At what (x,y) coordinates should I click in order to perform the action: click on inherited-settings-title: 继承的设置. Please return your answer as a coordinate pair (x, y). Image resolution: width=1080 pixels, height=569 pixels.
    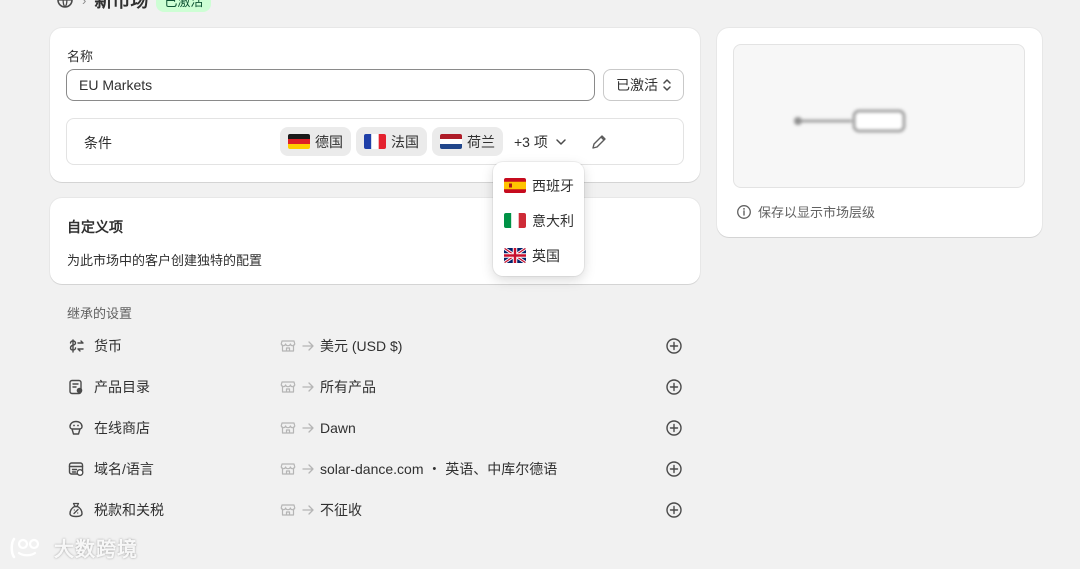
    Looking at the image, I should click on (100, 313).